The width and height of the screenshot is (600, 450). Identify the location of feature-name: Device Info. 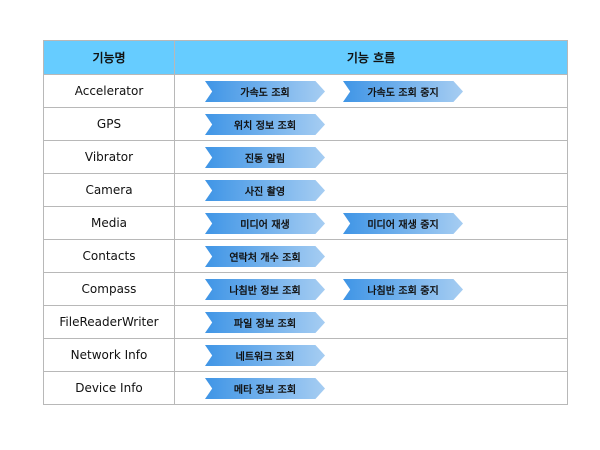
(109, 388).